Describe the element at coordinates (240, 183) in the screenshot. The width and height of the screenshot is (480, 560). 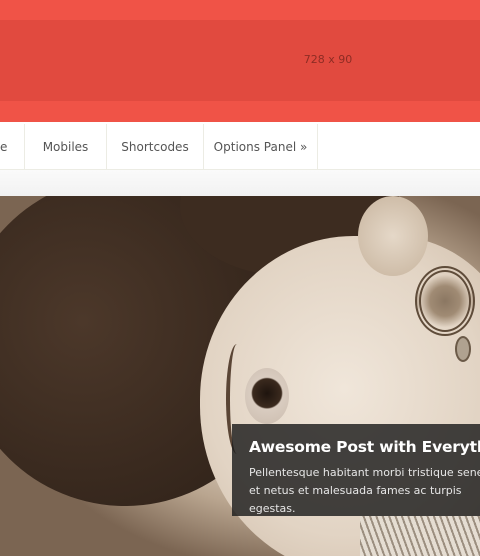
I see `nav-shadow-strip` at that location.